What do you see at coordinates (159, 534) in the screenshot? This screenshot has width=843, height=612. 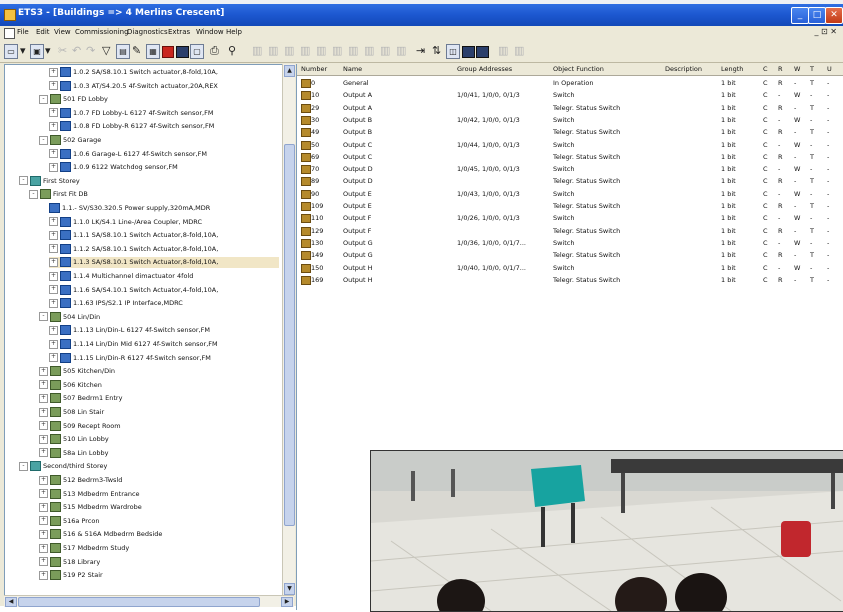 I see `tree-item: +516 & 516A Mdbedrm Bedside` at bounding box center [159, 534].